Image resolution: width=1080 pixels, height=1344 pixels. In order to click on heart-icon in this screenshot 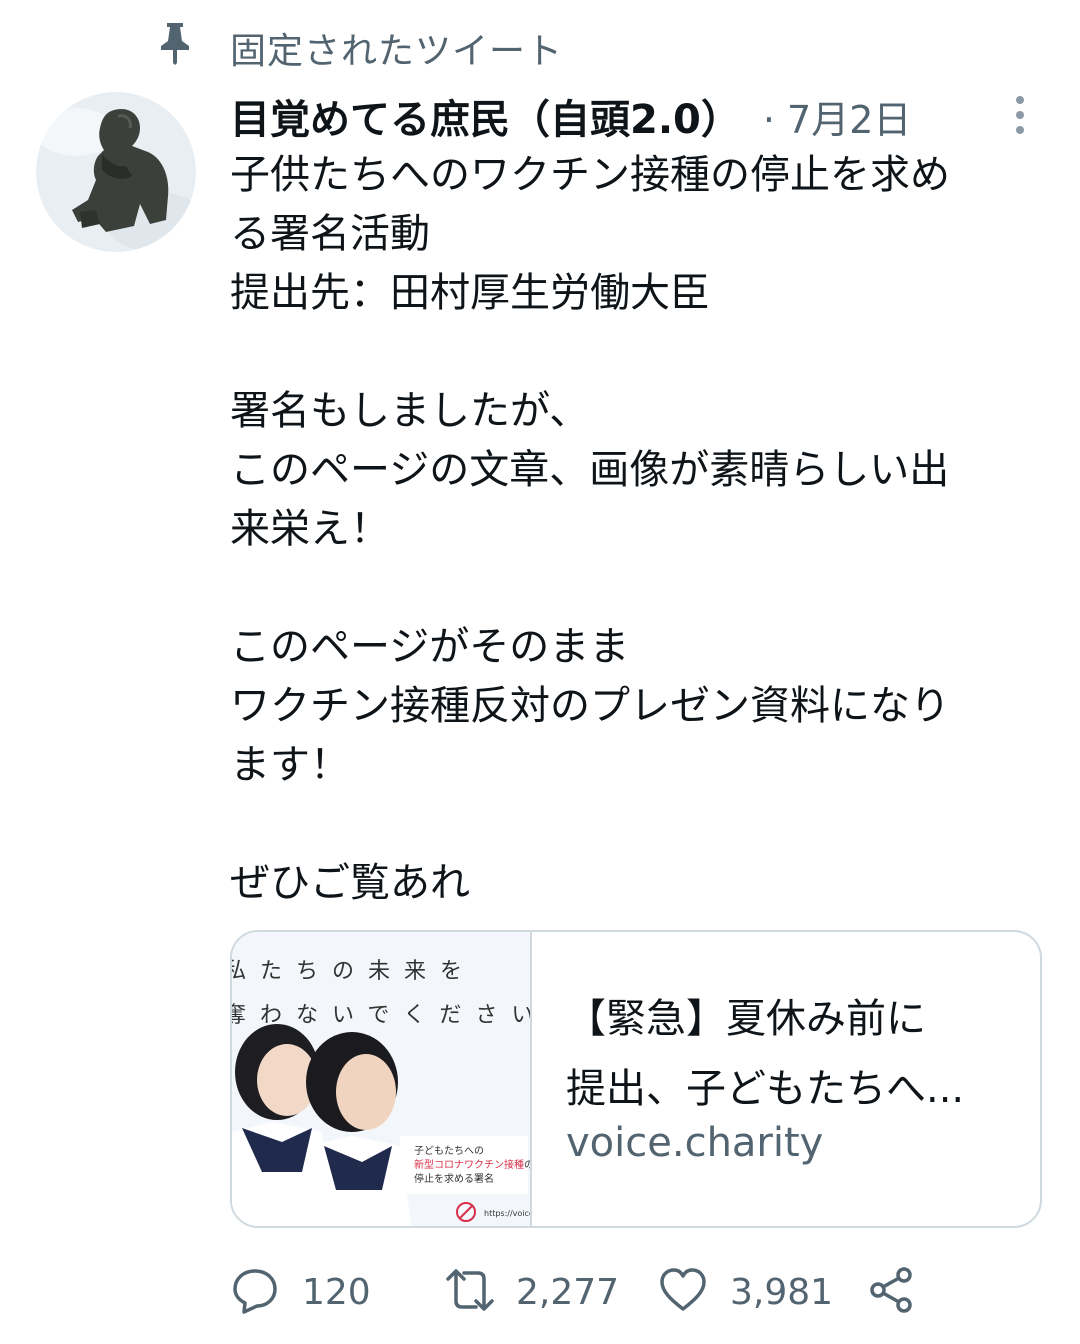, I will do `click(683, 1292)`.